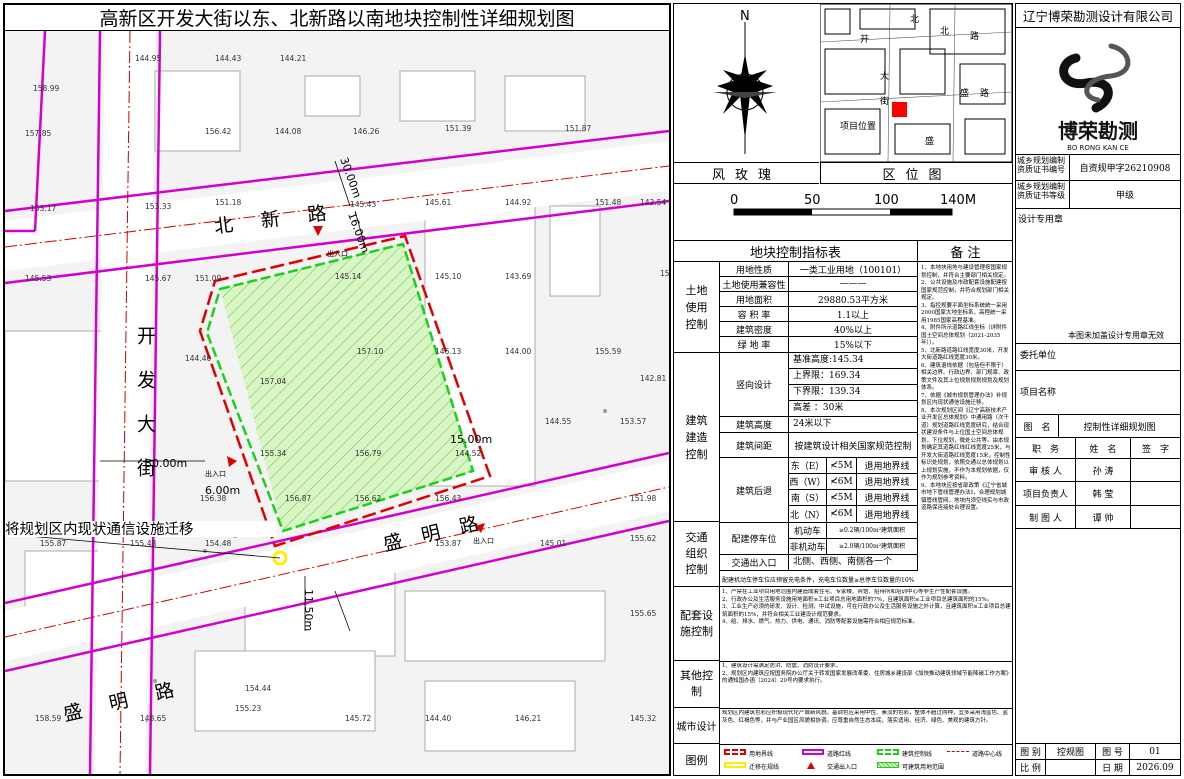 Image resolution: width=1184 pixels, height=779 pixels. Describe the element at coordinates (653, 202) in the screenshot. I see `svg-text: 142.54` at that location.